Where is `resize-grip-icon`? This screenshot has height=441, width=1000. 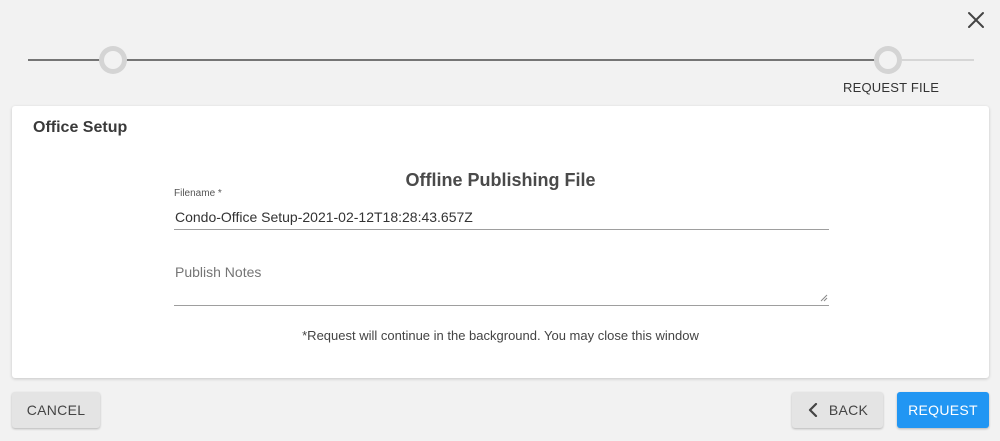
resize-grip-icon is located at coordinates (824, 298).